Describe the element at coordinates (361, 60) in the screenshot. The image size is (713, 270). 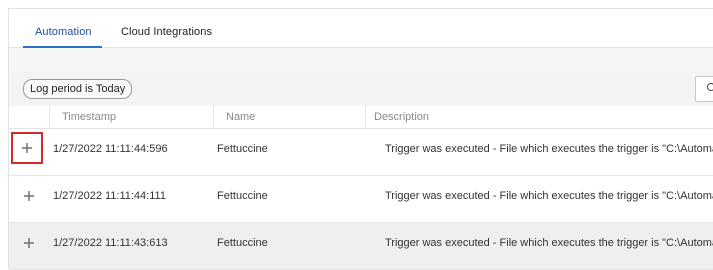
I see `spacer-band` at that location.